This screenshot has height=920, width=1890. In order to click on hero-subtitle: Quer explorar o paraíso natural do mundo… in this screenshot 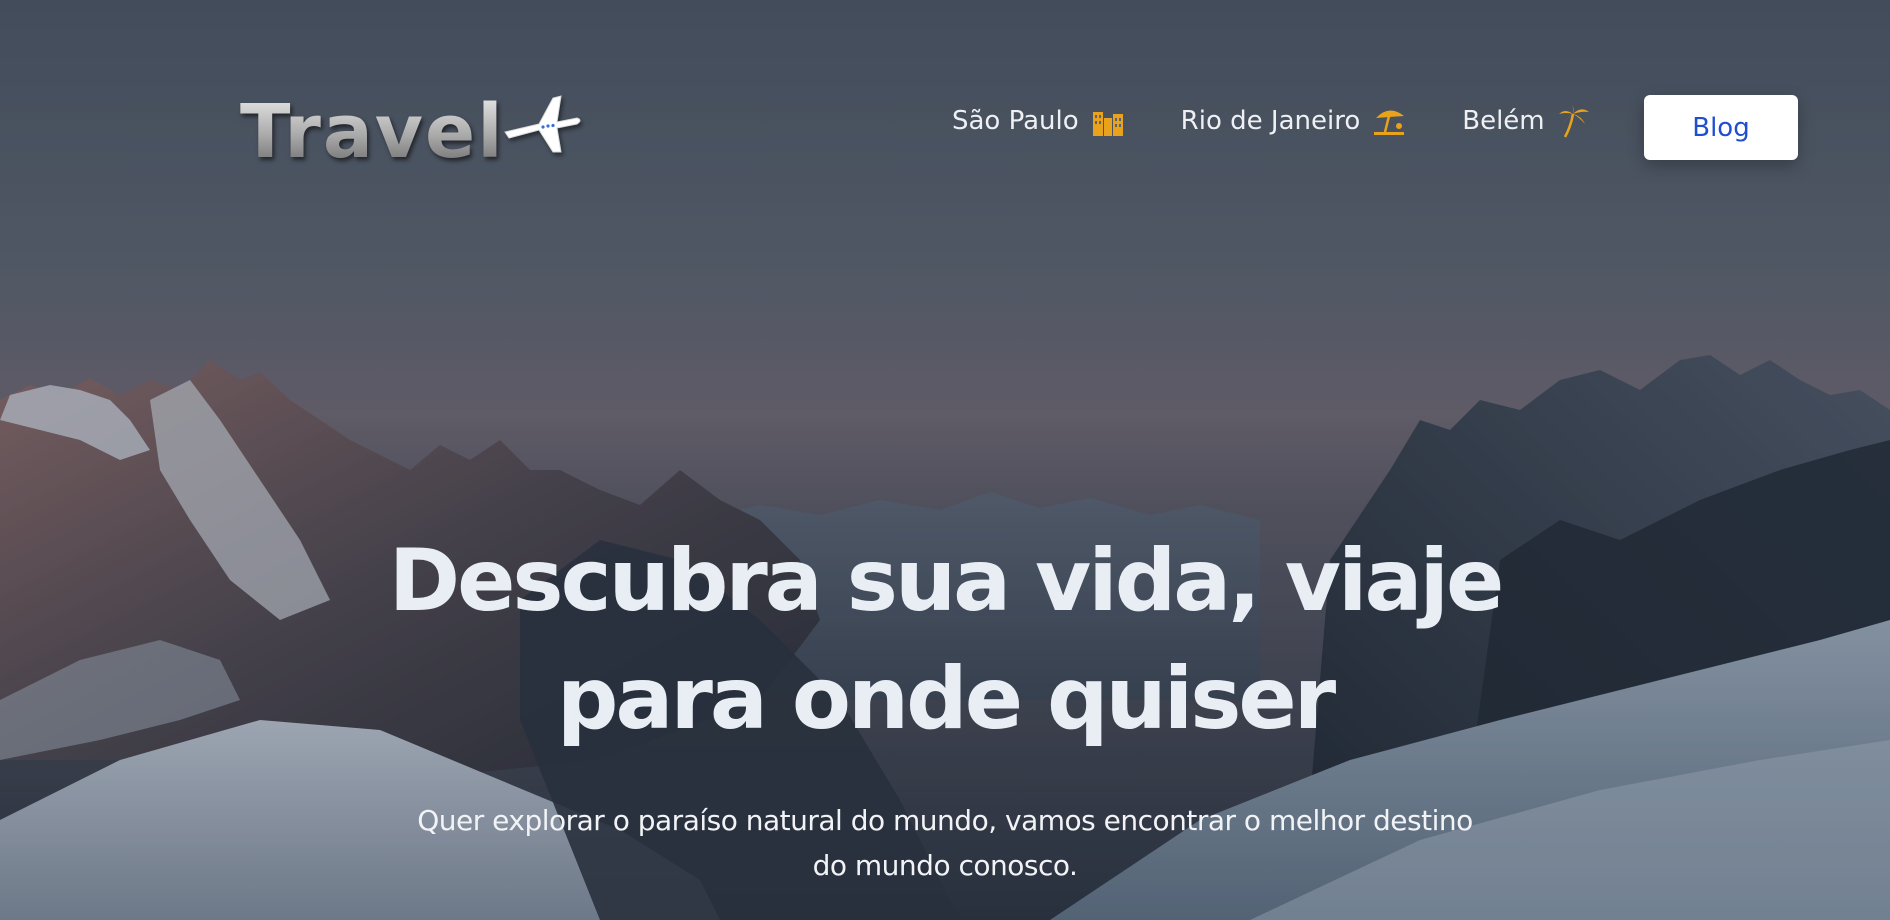, I will do `click(945, 843)`.